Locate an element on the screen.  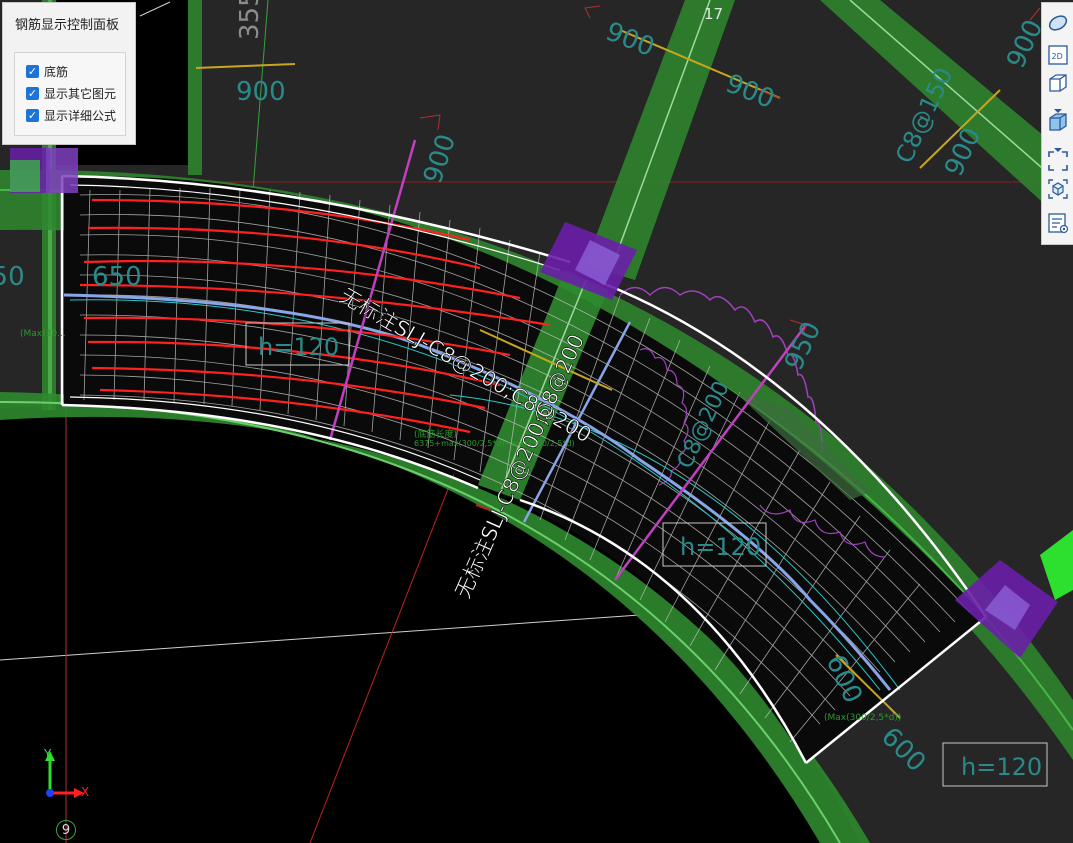
panel-options-box: ✓ 底筋 ✓ 显示其它图元 ✓ 显示详细公式 is located at coordinates (70, 94).